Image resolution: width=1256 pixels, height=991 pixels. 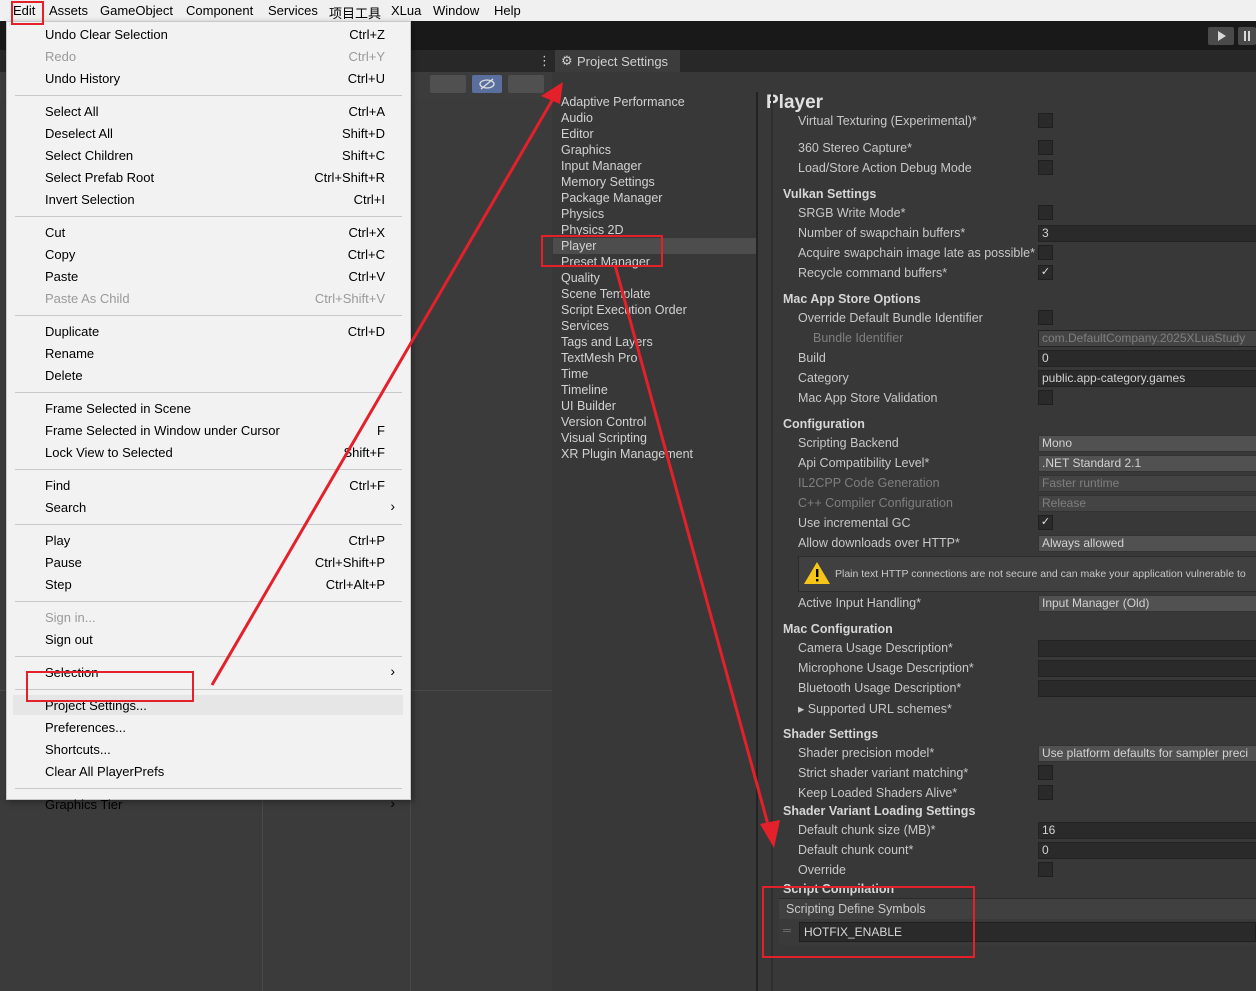 What do you see at coordinates (692, 548) in the screenshot?
I see `arrow-to-define-symbols` at bounding box center [692, 548].